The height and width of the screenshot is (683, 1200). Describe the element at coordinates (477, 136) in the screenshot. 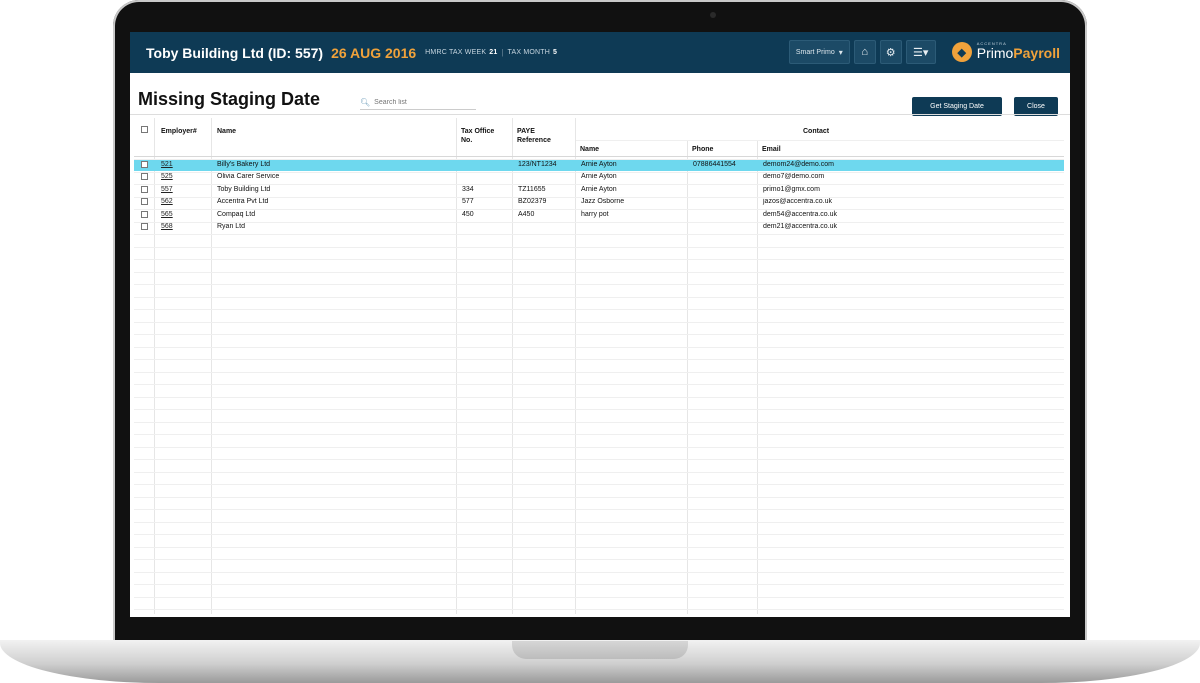

I see `header-tax-office: Tax Office No.` at that location.